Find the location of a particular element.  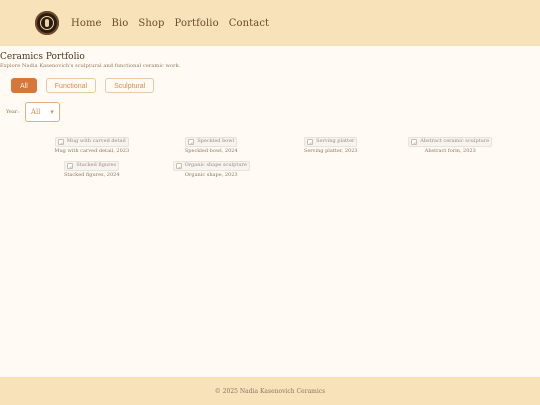

year-select-value: All is located at coordinates (35, 112).